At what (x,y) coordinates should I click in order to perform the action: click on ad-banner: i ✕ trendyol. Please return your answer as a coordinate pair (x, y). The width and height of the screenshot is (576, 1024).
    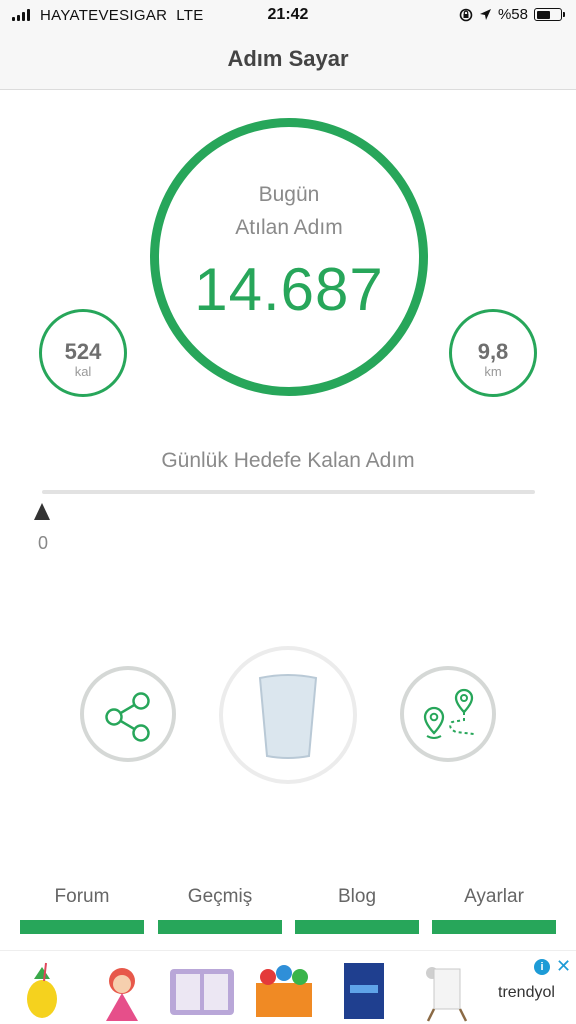
    Looking at the image, I should click on (288, 987).